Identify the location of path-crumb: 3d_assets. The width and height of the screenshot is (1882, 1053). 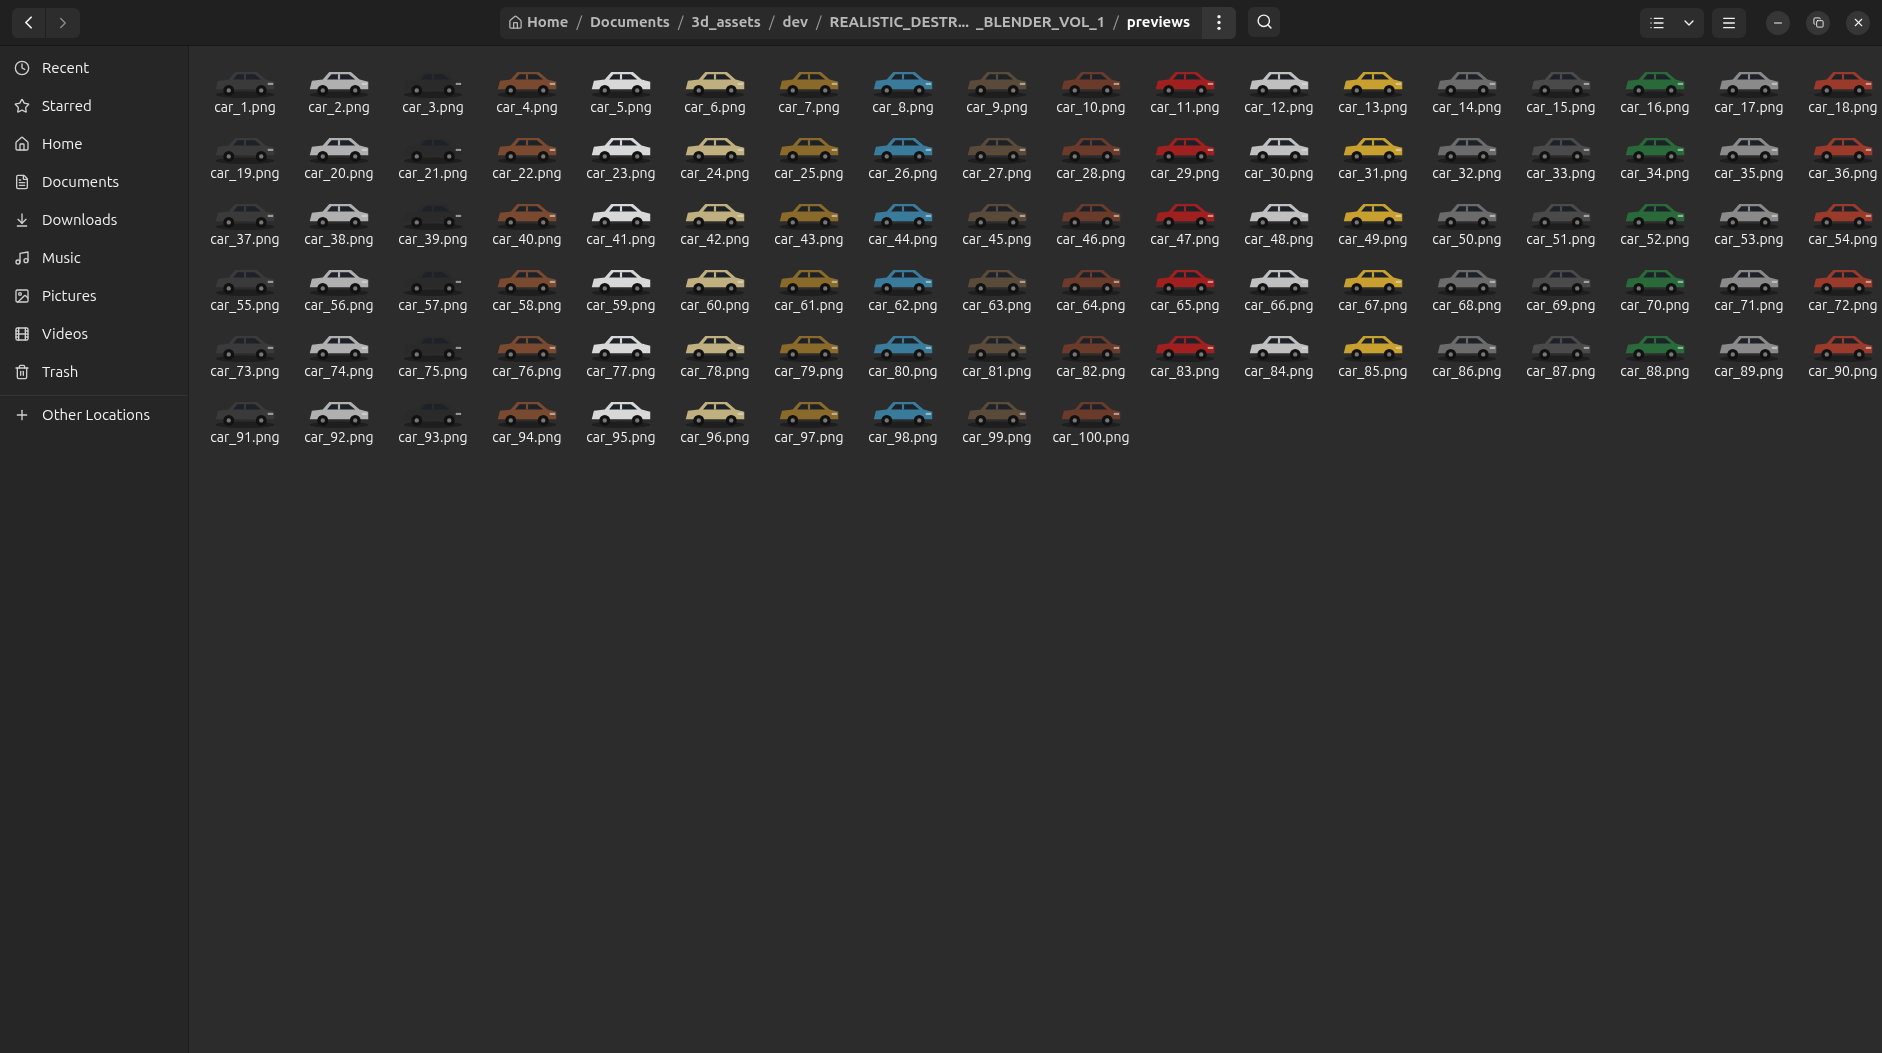
(726, 22).